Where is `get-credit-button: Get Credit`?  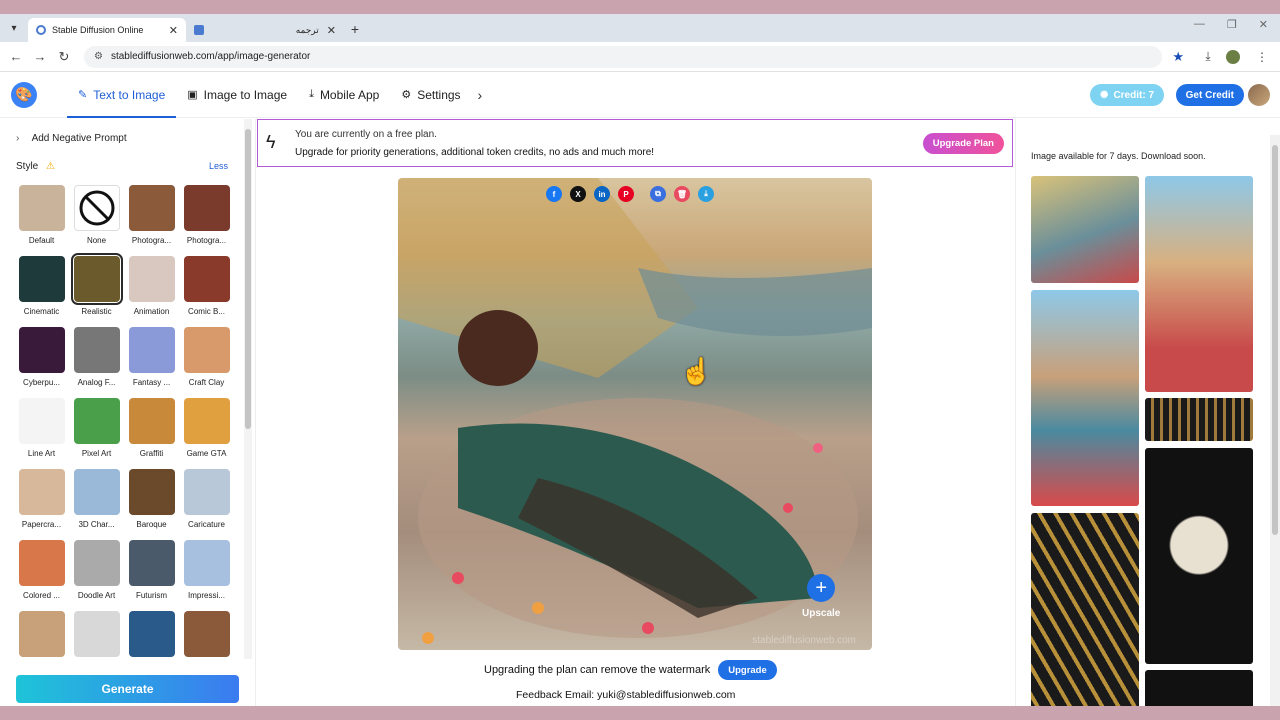
get-credit-button: Get Credit is located at coordinates (1209, 95).